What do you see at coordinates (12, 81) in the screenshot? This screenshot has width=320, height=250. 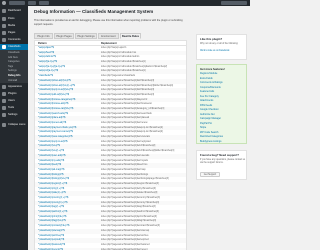 I see `submenu-item: Uninstall` at bounding box center [12, 81].